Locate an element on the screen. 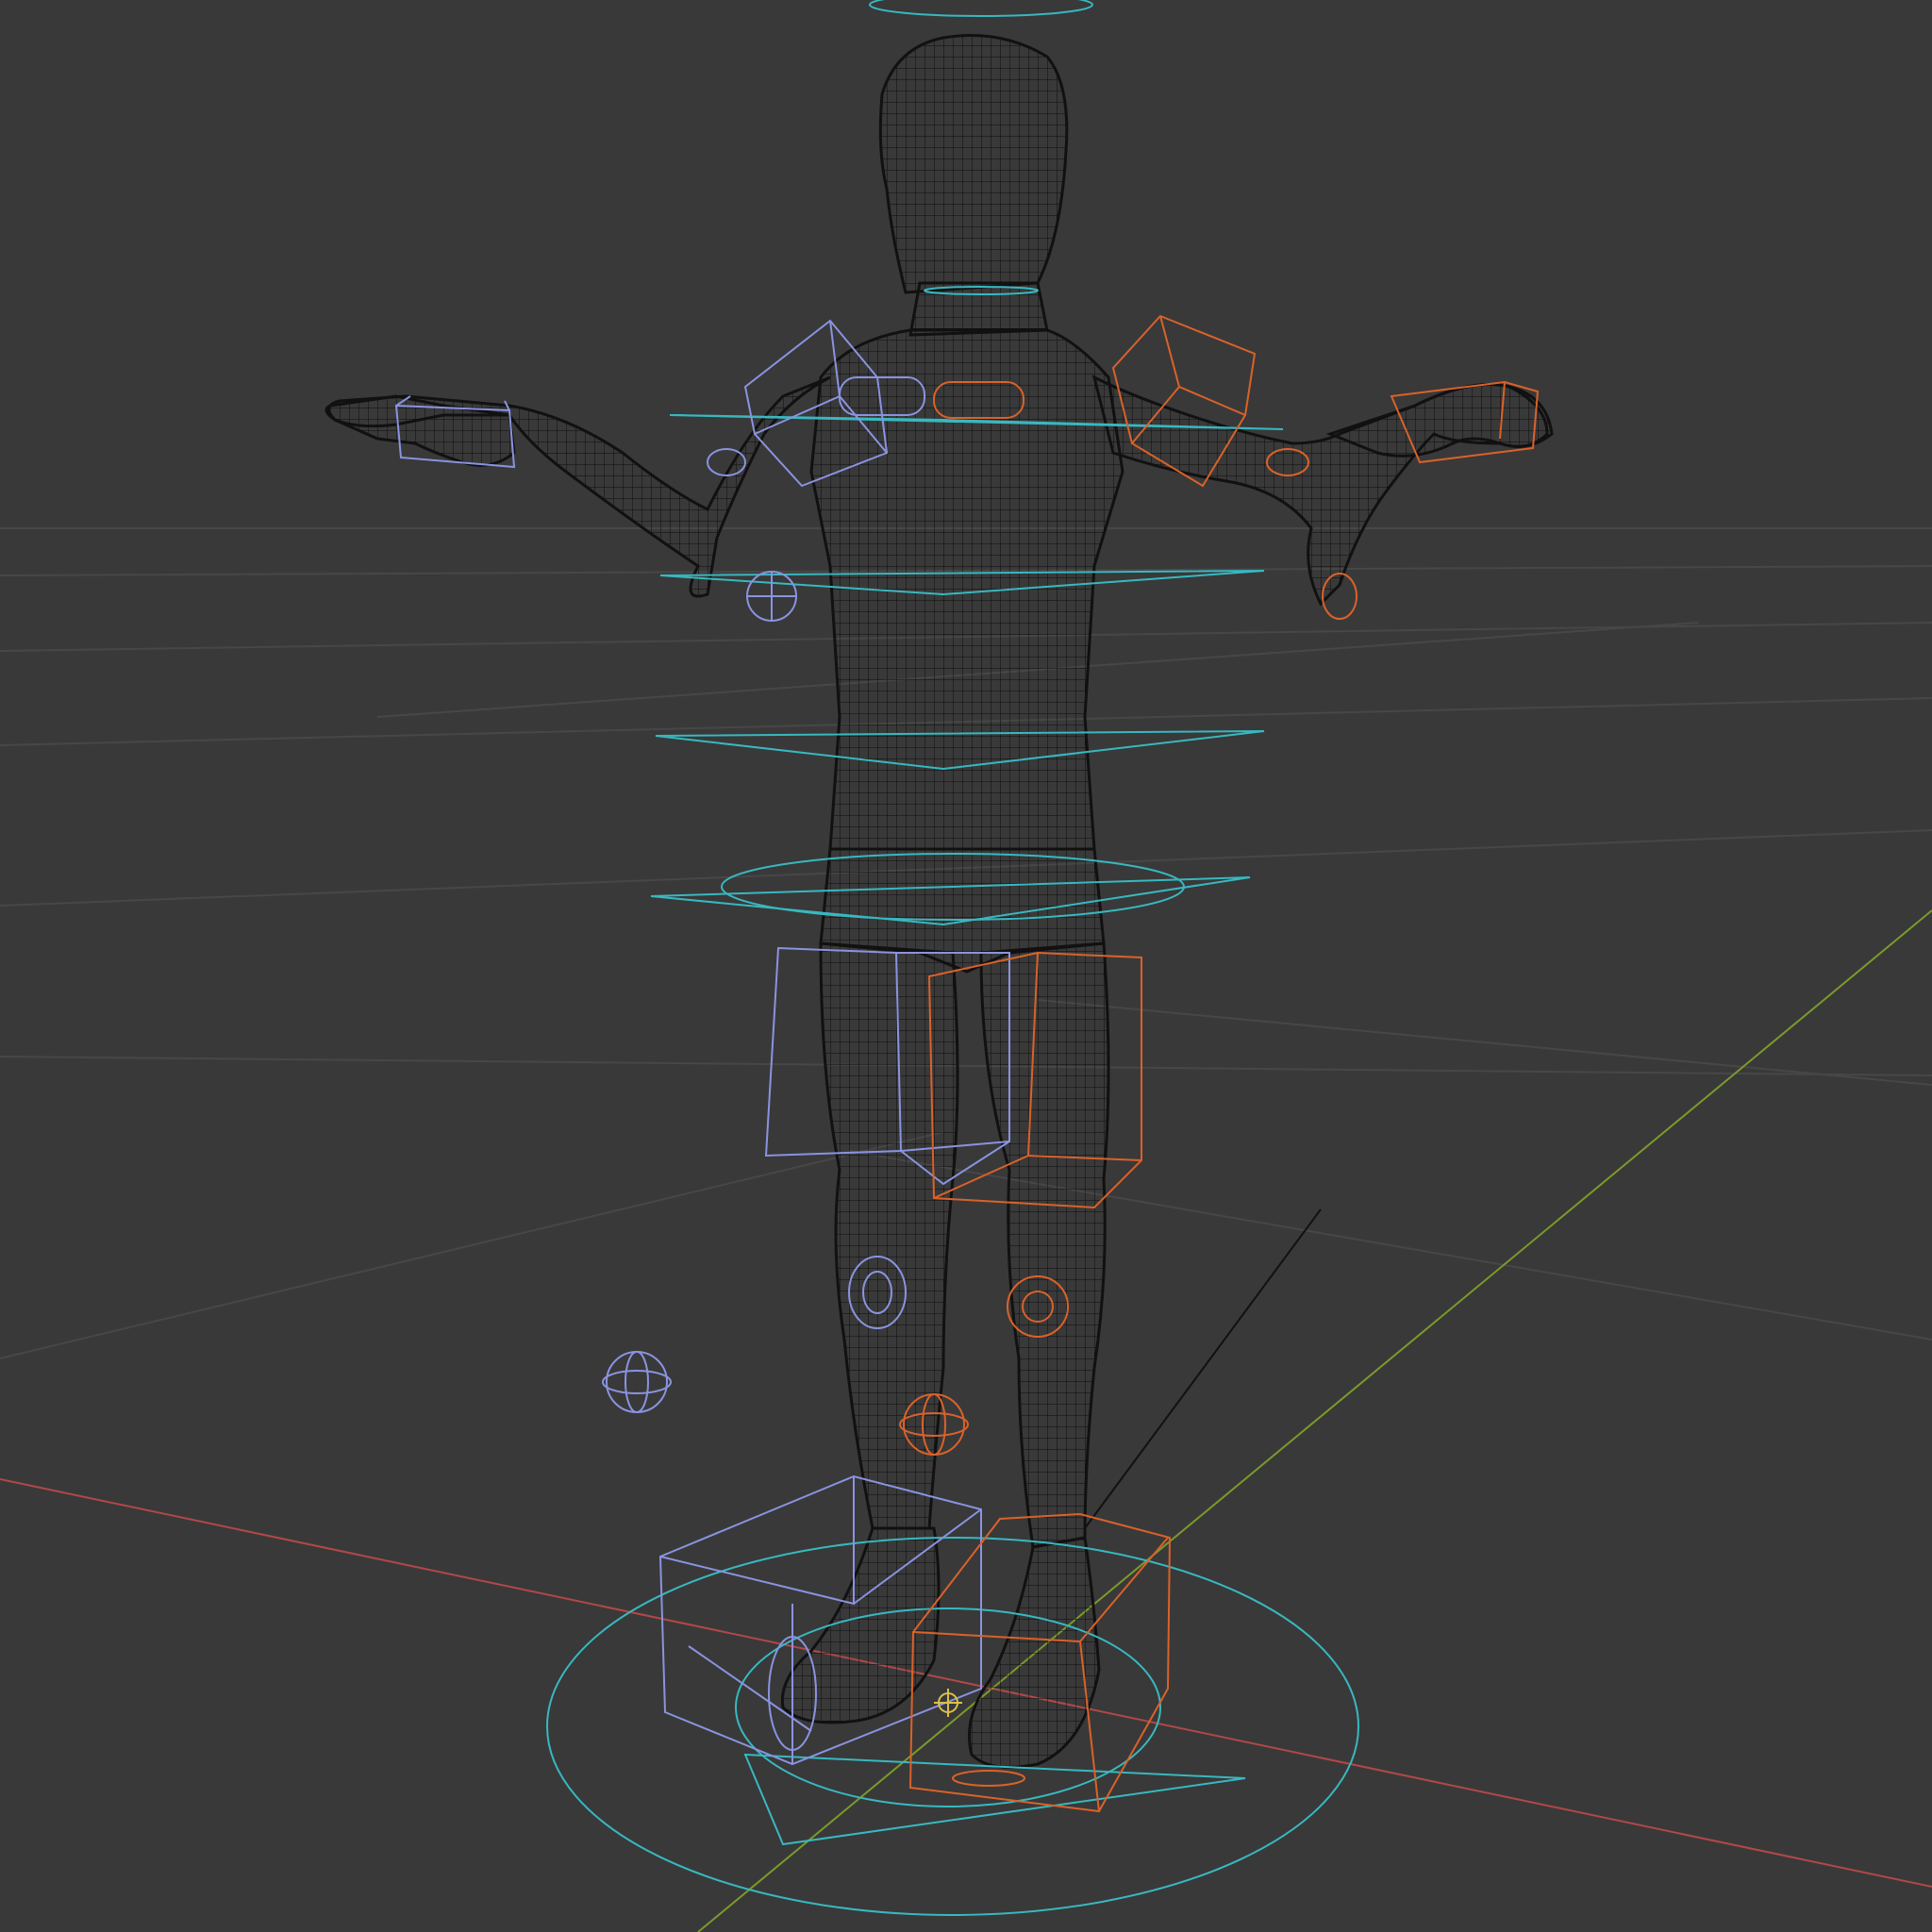 This screenshot has width=1932, height=1932. mesh-head is located at coordinates (974, 164).